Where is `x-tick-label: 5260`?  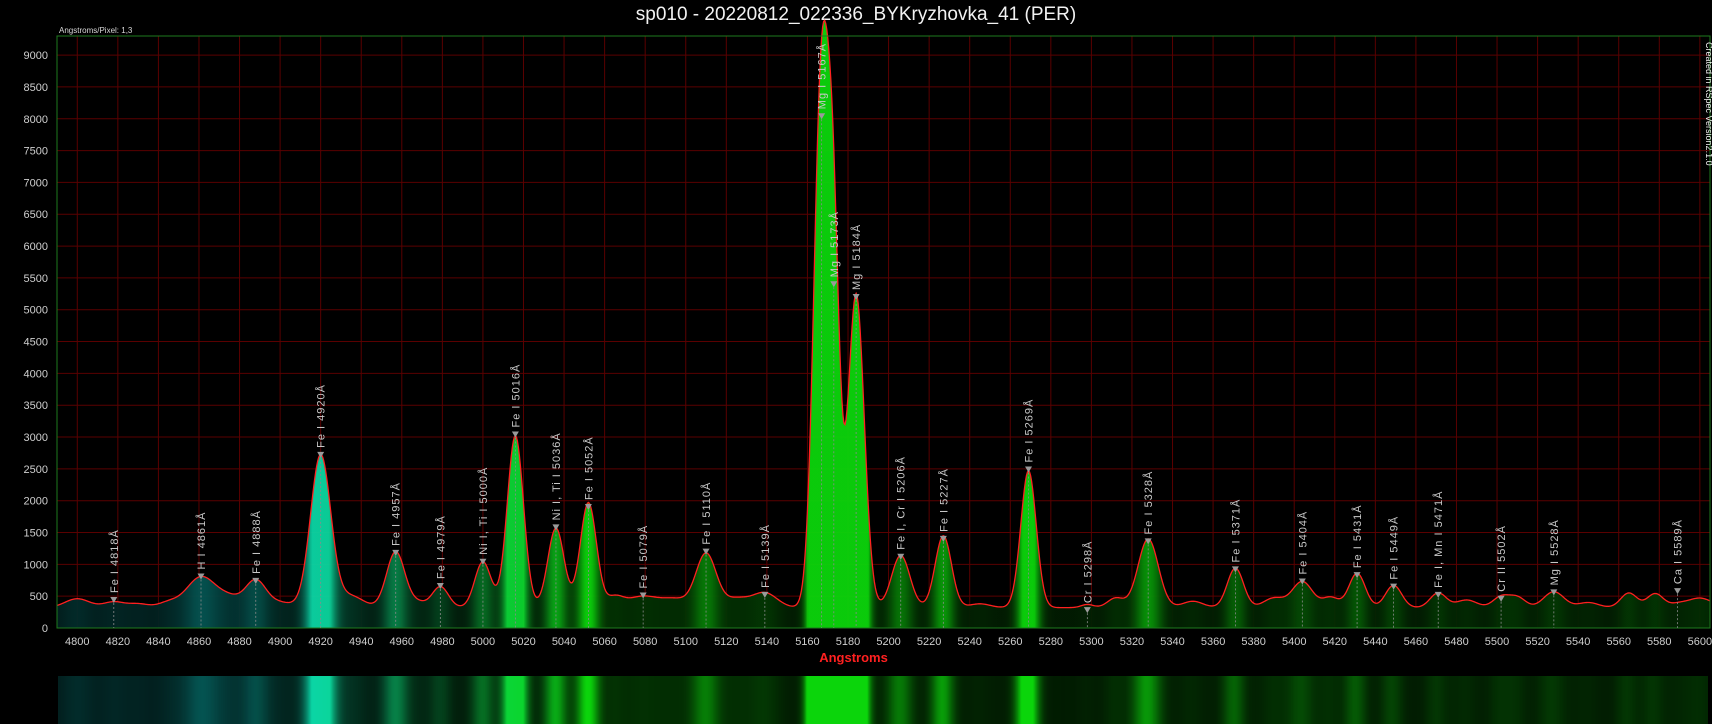
x-tick-label: 5260 is located at coordinates (1010, 642).